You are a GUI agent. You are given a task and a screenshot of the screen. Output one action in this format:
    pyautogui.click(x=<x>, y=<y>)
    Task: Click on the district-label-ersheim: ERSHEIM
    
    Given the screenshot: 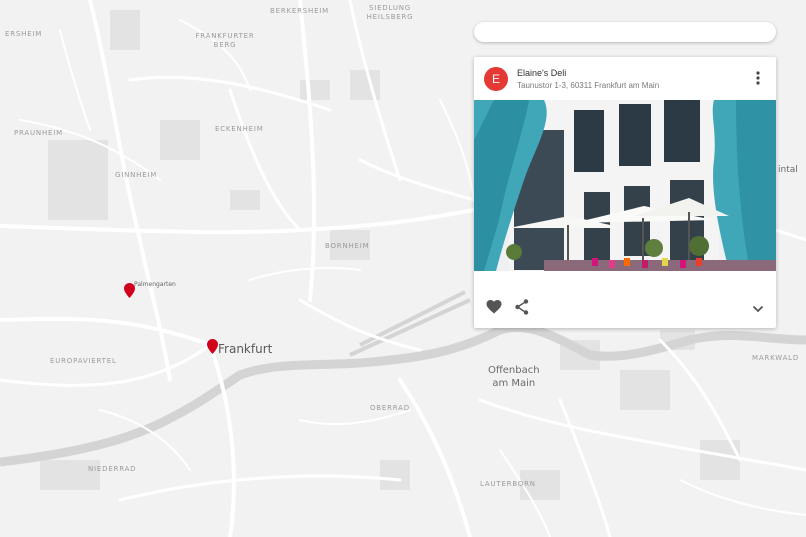 What is the action you would take?
    pyautogui.click(x=24, y=34)
    